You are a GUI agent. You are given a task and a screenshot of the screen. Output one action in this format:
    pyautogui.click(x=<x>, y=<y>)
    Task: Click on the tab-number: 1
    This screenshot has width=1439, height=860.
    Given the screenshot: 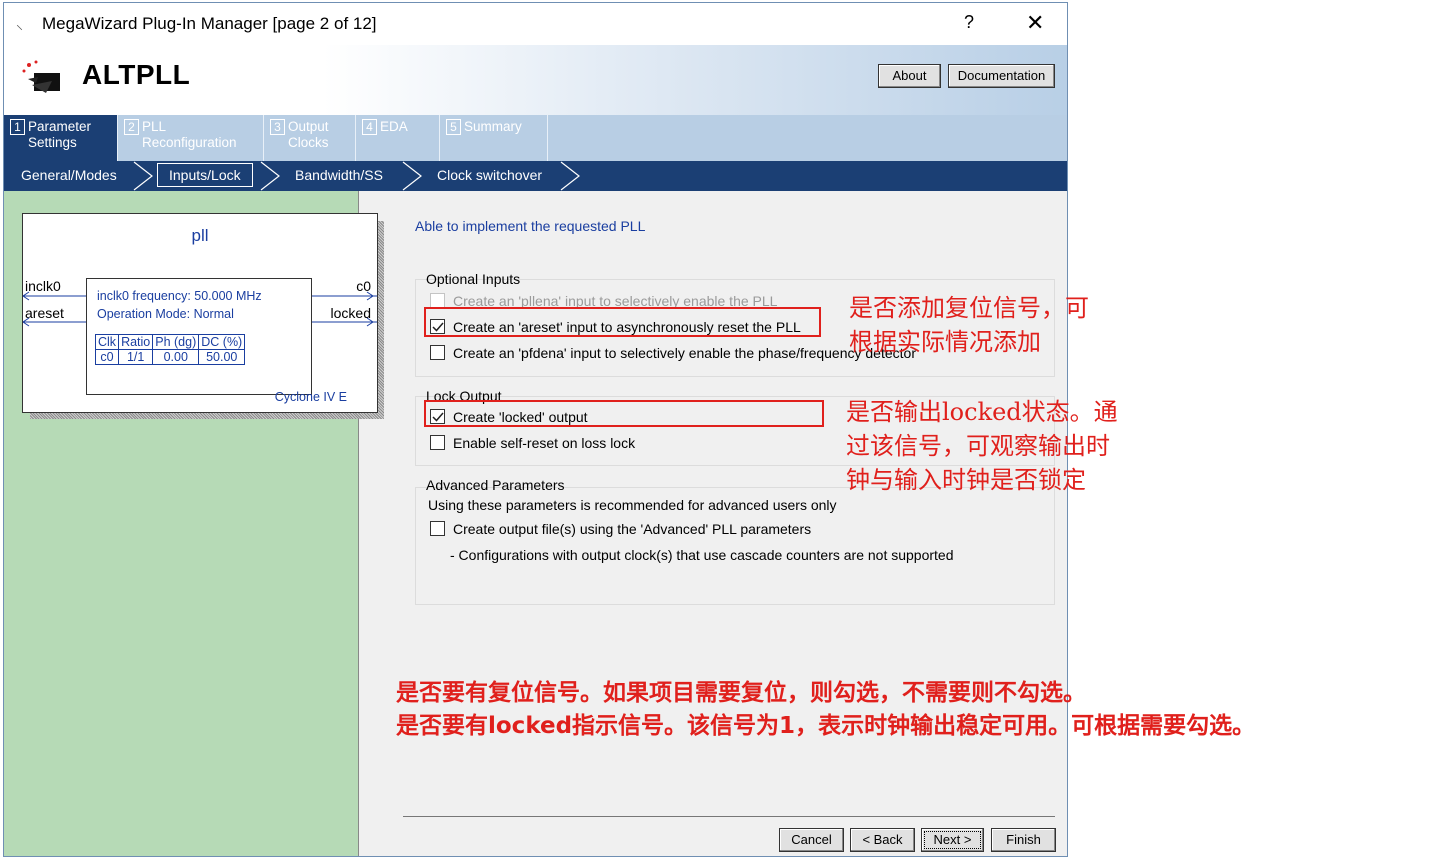 What is the action you would take?
    pyautogui.click(x=17, y=127)
    